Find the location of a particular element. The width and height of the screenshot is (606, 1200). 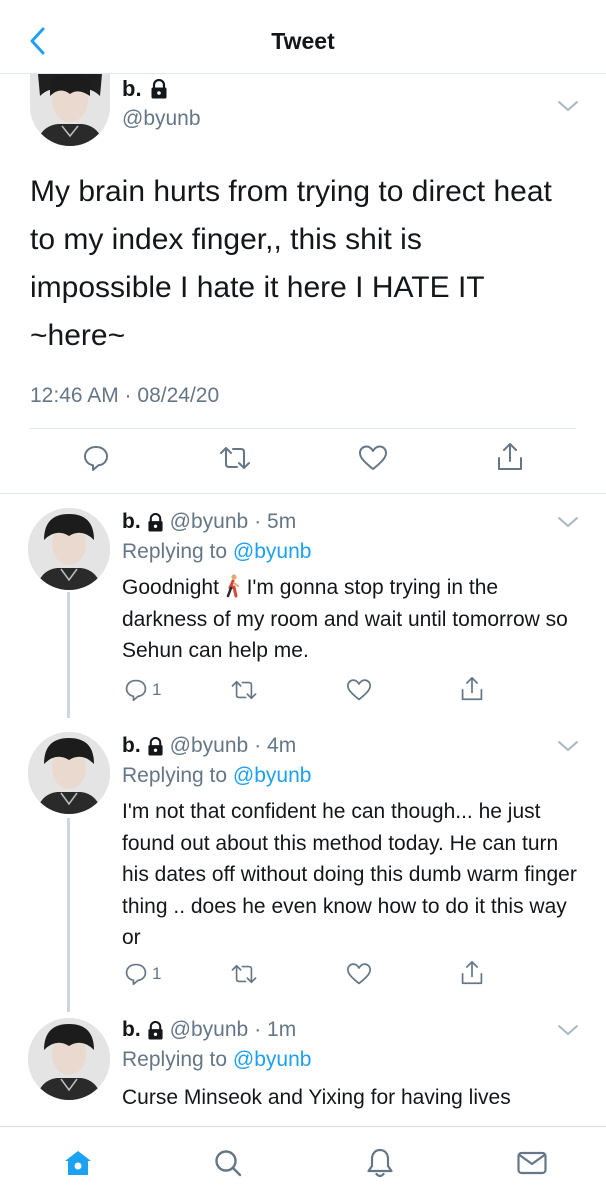

reply-header: b. @byunb · 4m is located at coordinates (209, 746).